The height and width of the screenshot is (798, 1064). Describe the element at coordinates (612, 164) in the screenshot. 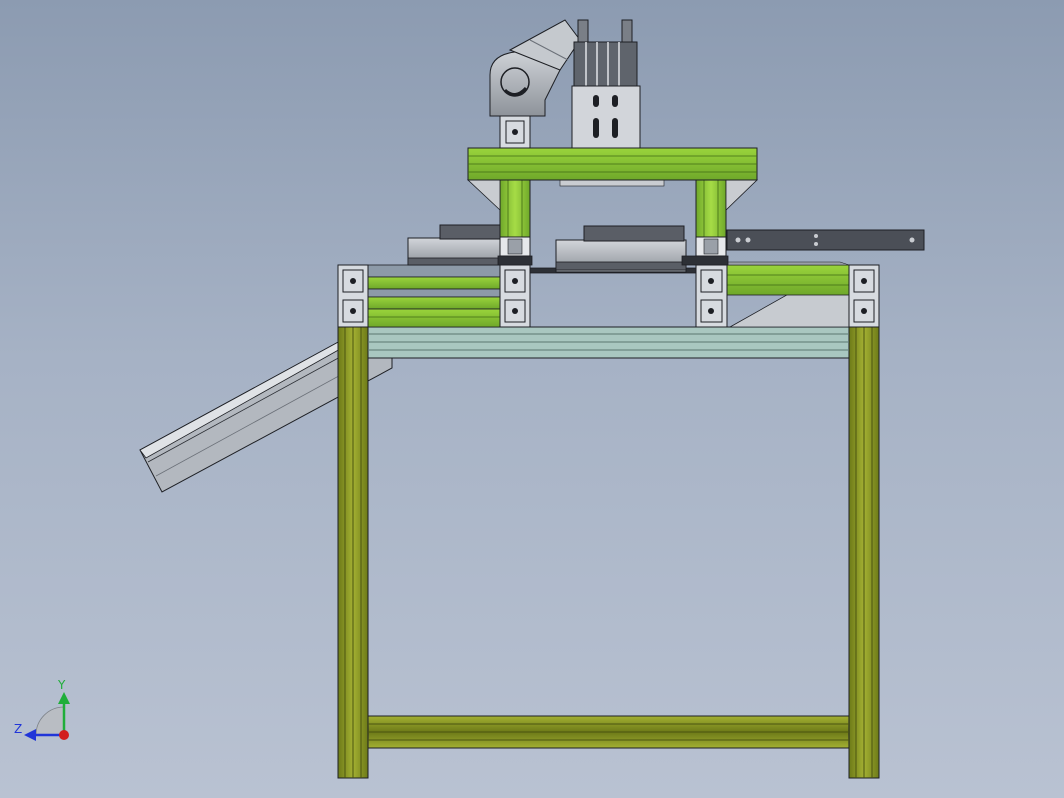

I see `upper-table-beam` at that location.